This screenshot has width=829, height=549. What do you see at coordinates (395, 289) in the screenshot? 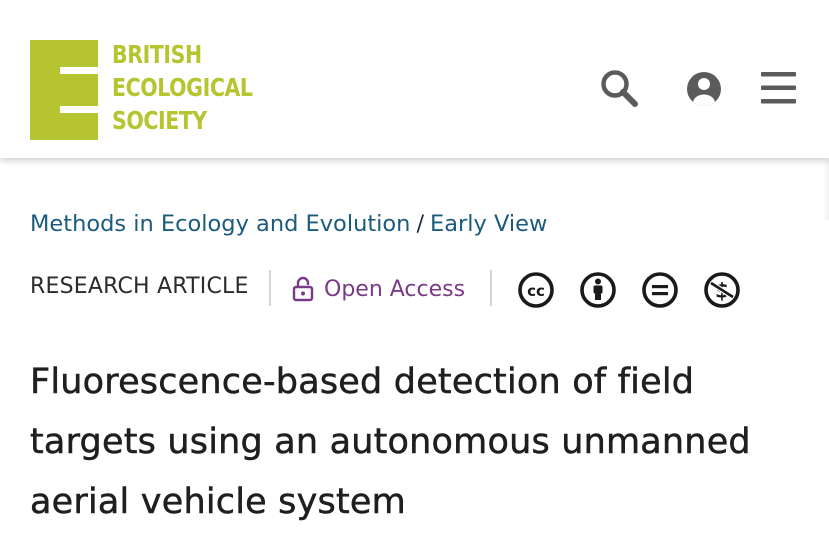
I see `open-access-label: Open Access` at bounding box center [395, 289].